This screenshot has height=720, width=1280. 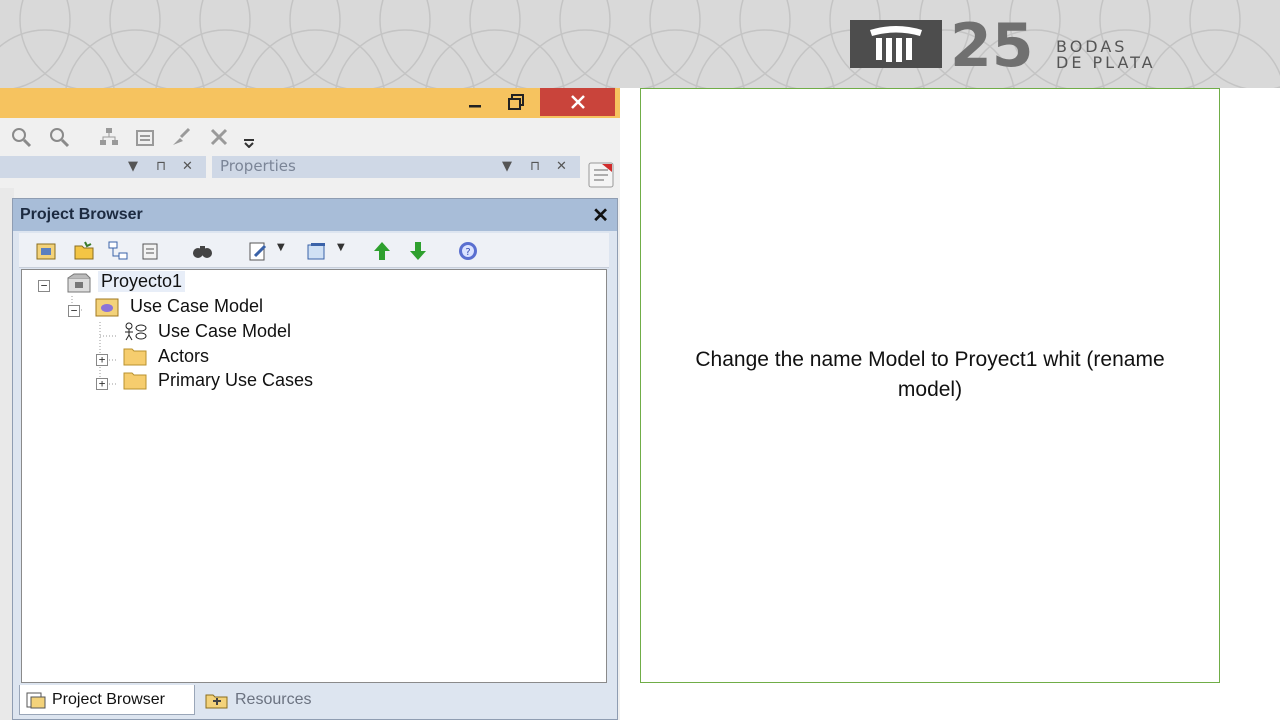 What do you see at coordinates (896, 44) in the screenshot?
I see `shield-logo-icon` at bounding box center [896, 44].